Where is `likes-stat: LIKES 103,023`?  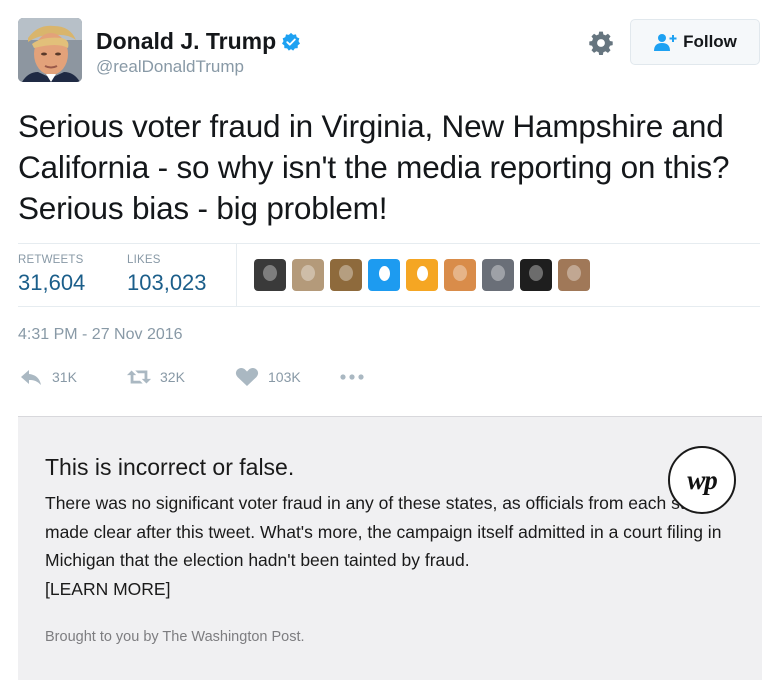
likes-stat: LIKES 103,023 is located at coordinates (167, 275).